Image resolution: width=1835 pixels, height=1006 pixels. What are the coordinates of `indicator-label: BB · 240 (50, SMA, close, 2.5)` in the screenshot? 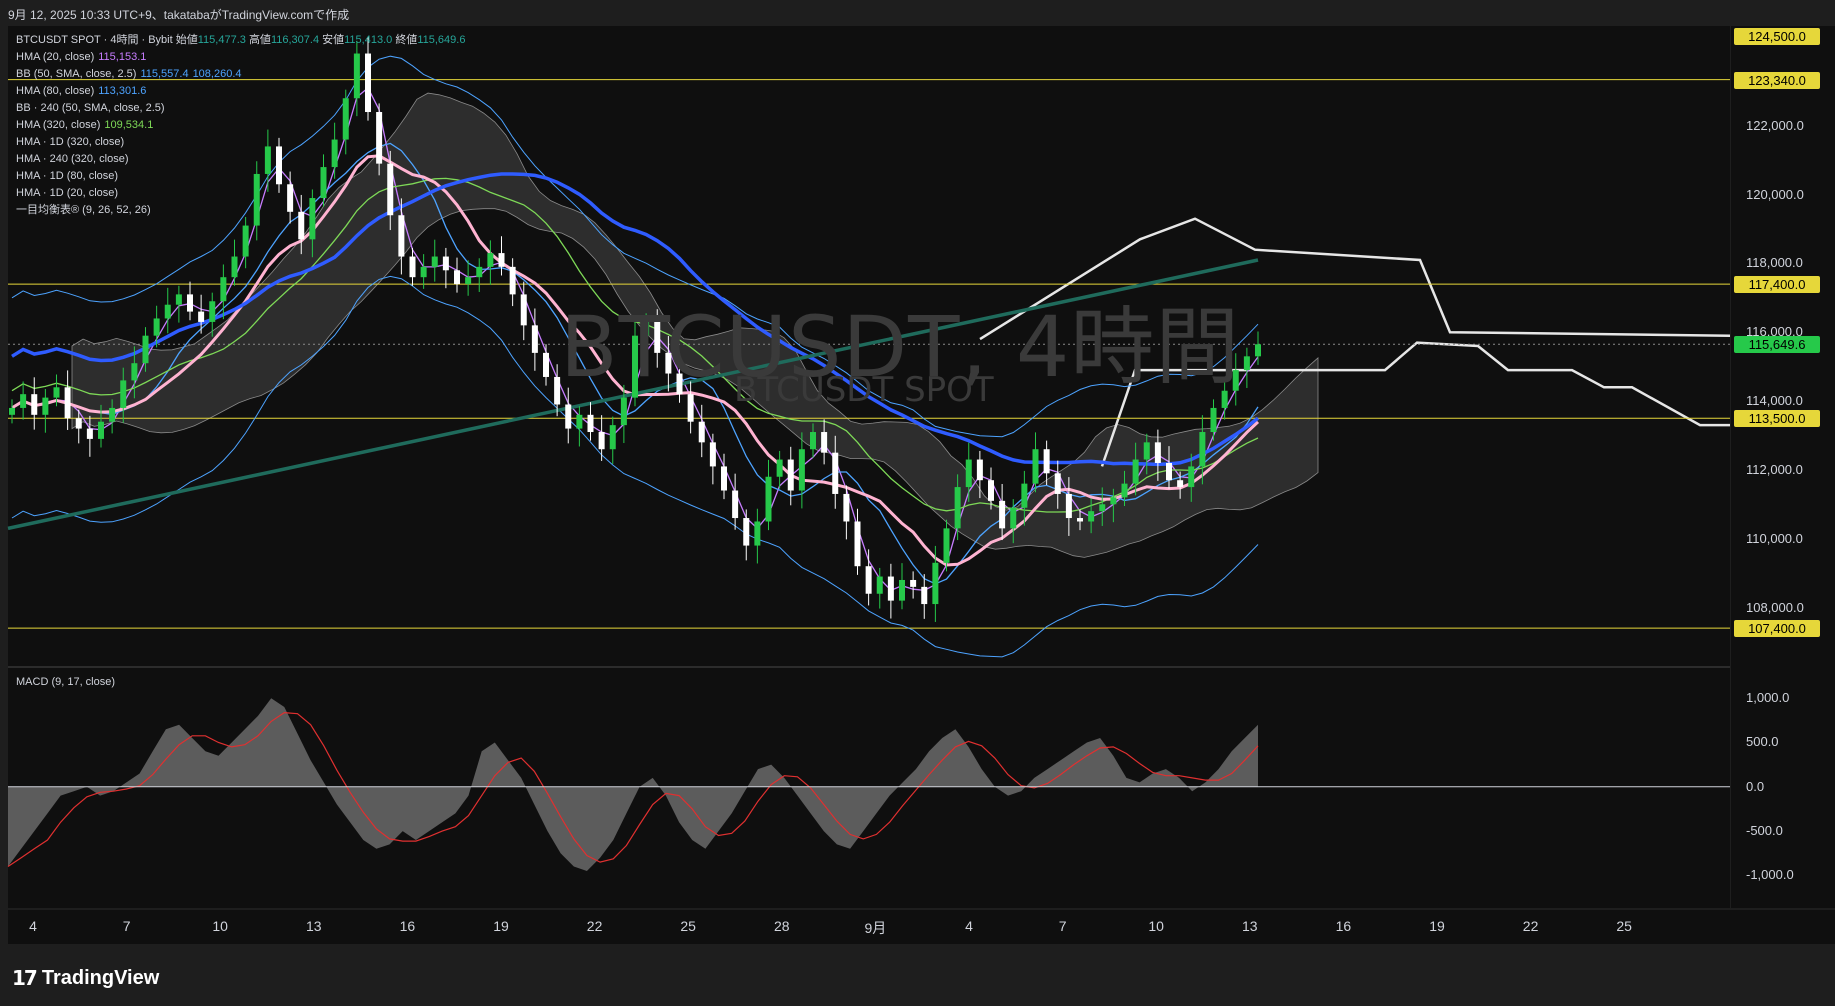 It's located at (90, 108).